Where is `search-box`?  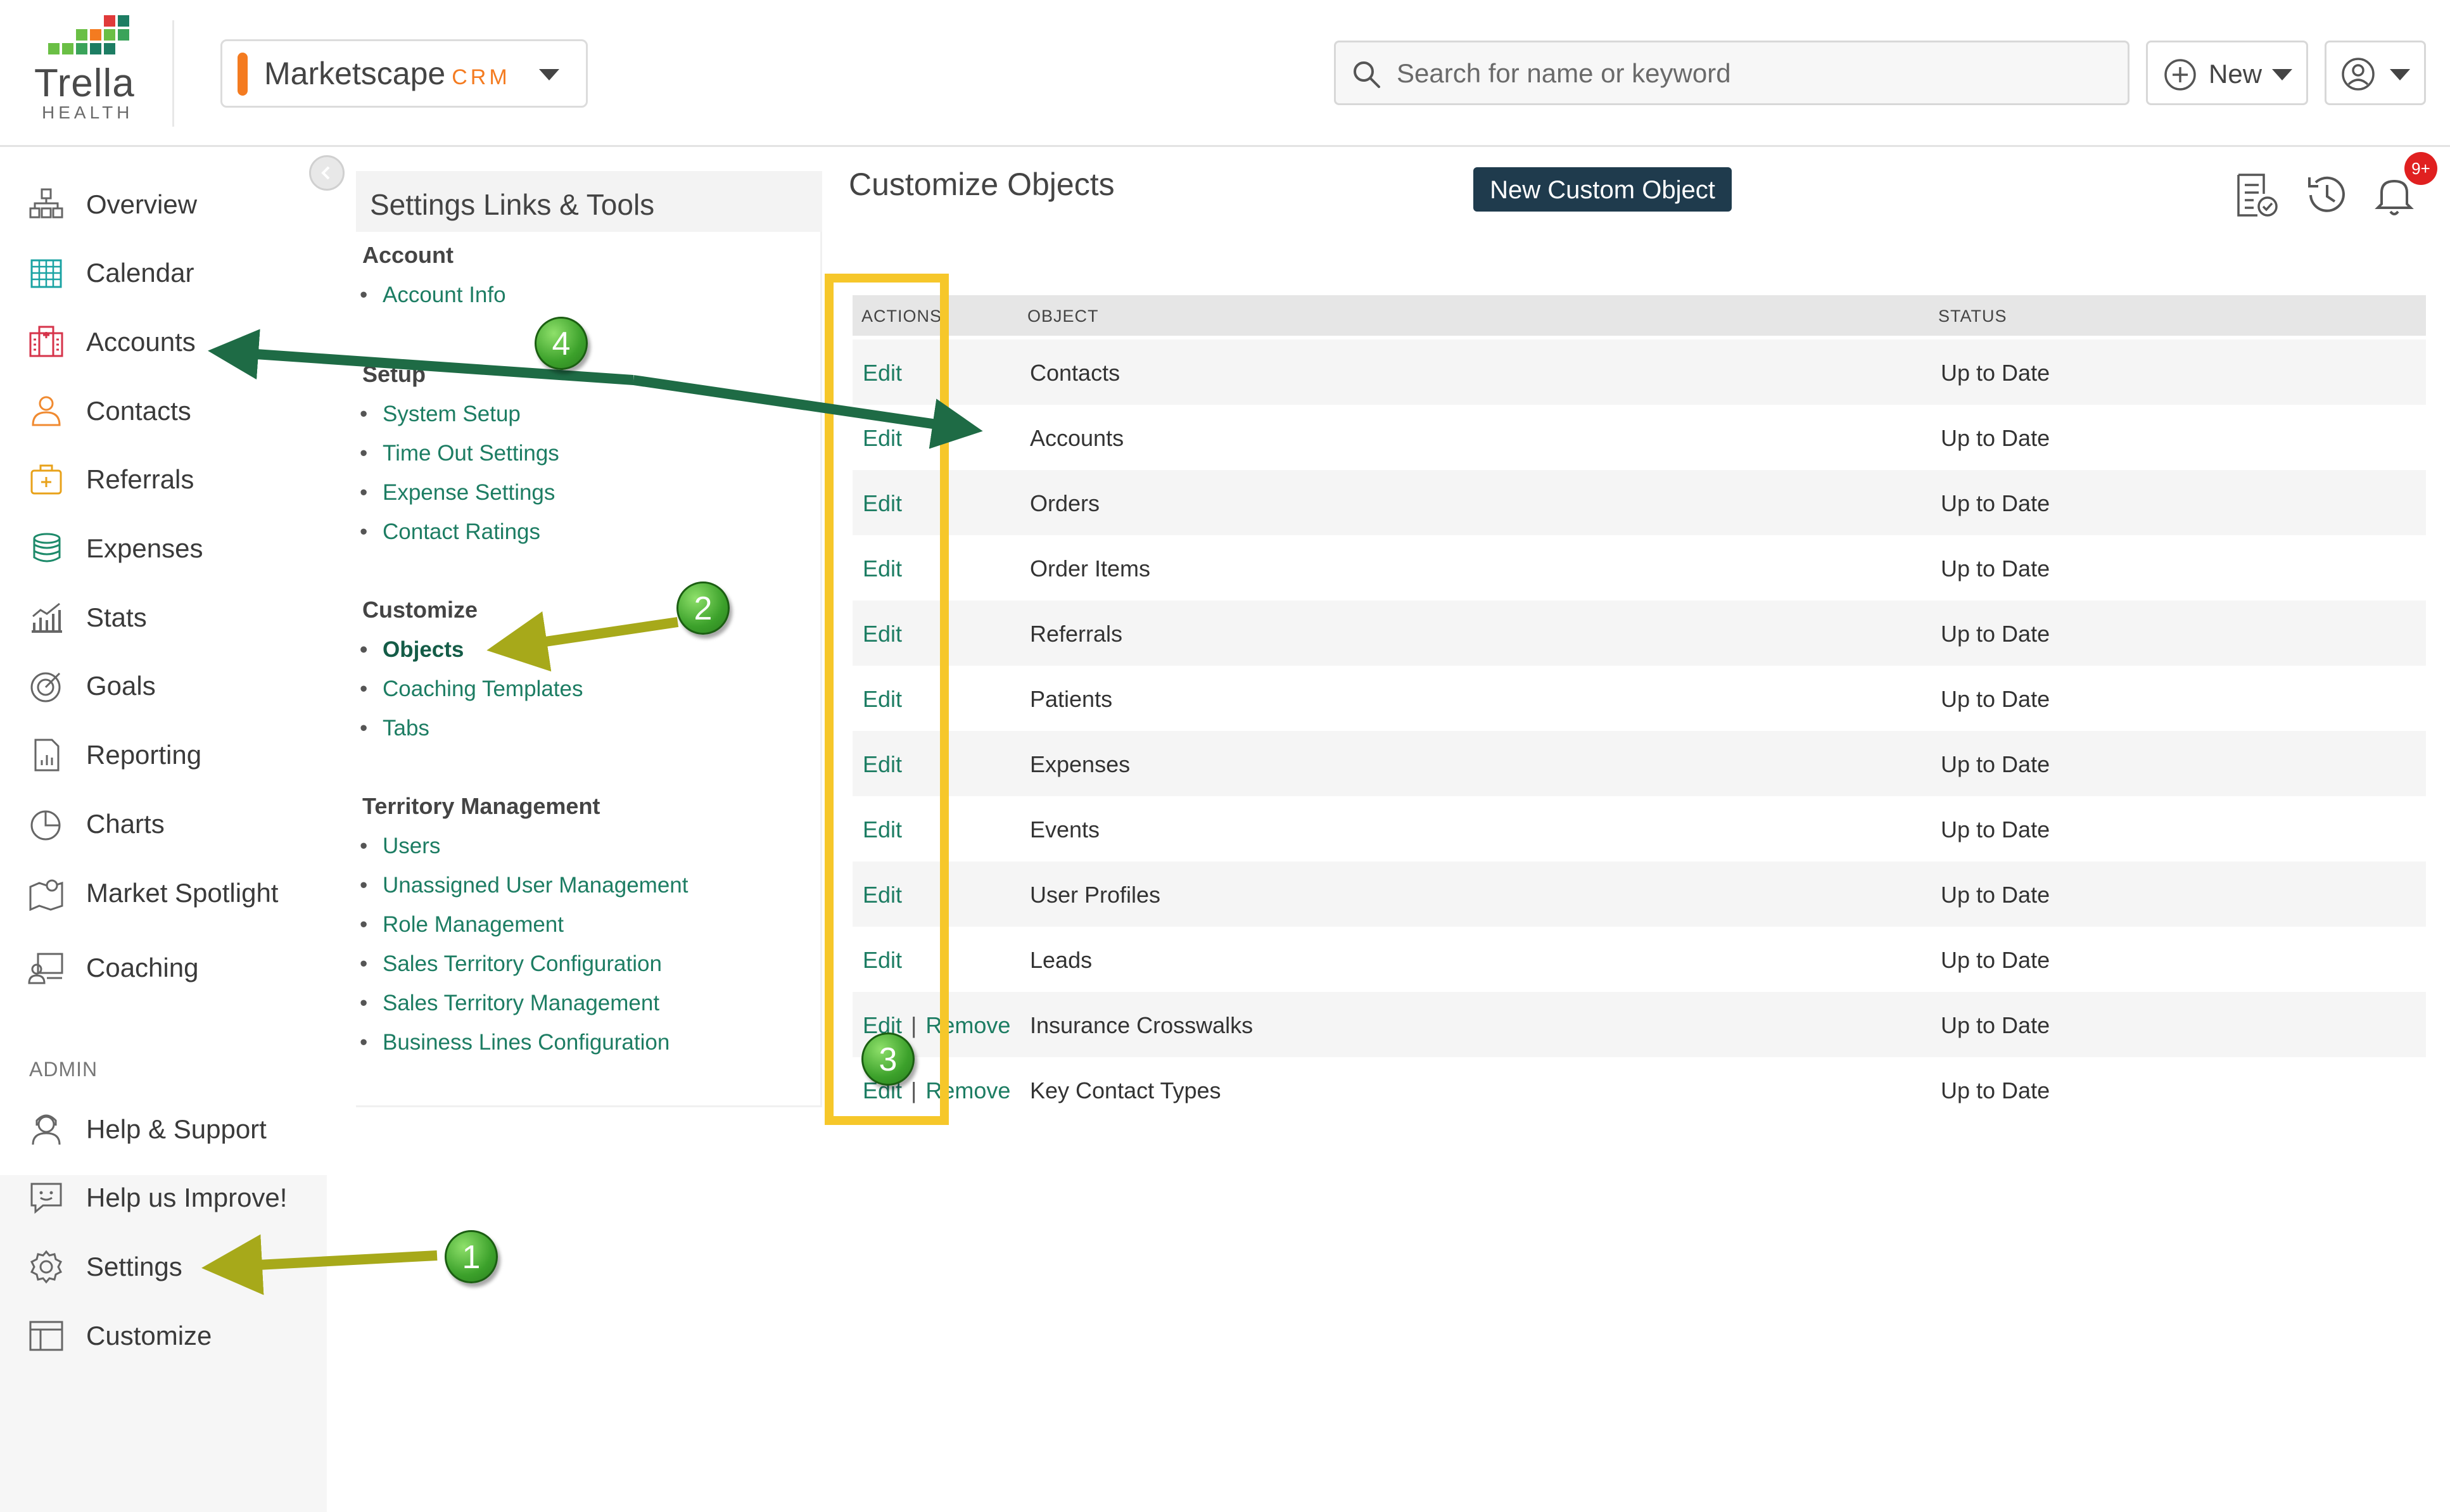 search-box is located at coordinates (1731, 73).